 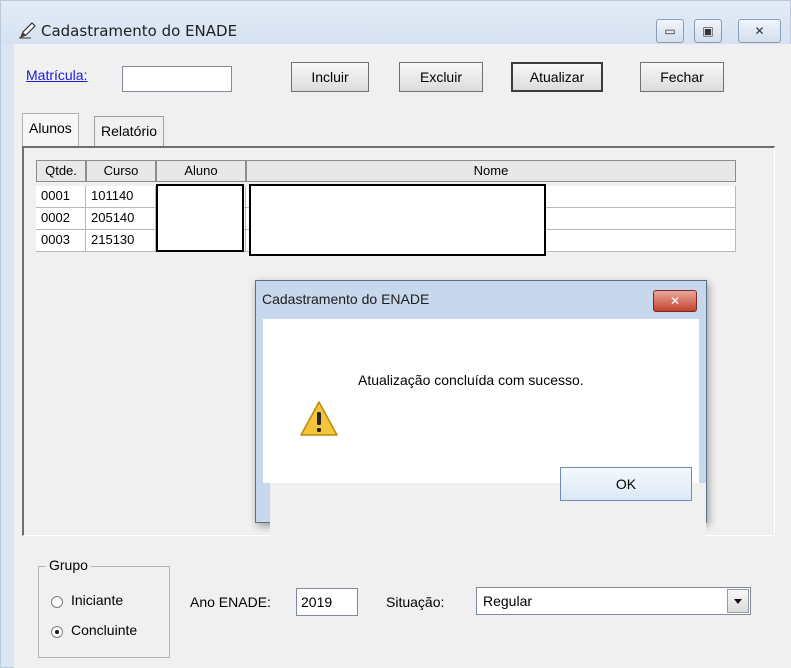 I want to click on cell-qtde: 0003, so click(x=61, y=241).